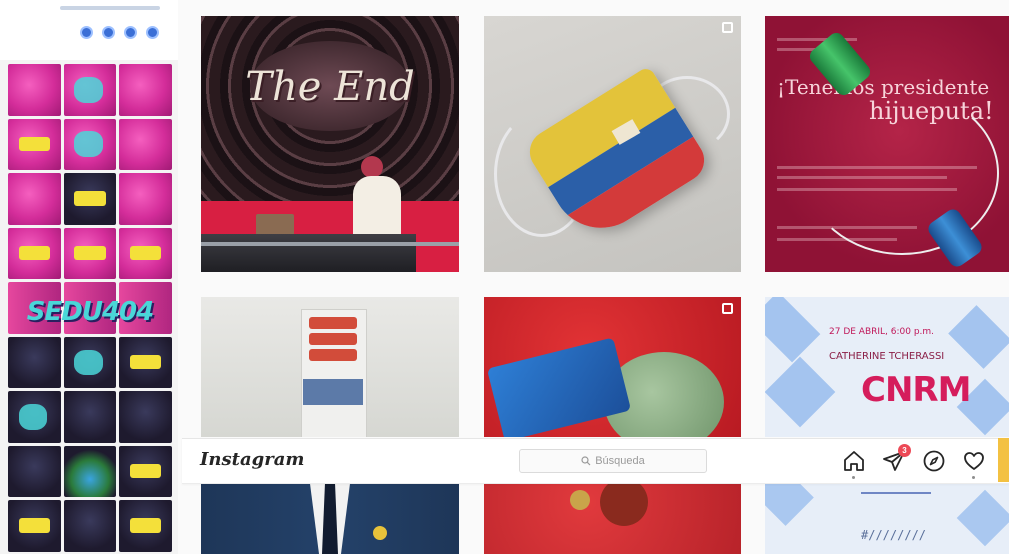 The width and height of the screenshot is (1009, 554). Describe the element at coordinates (974, 464) in the screenshot. I see `activity-heart-icon` at that location.